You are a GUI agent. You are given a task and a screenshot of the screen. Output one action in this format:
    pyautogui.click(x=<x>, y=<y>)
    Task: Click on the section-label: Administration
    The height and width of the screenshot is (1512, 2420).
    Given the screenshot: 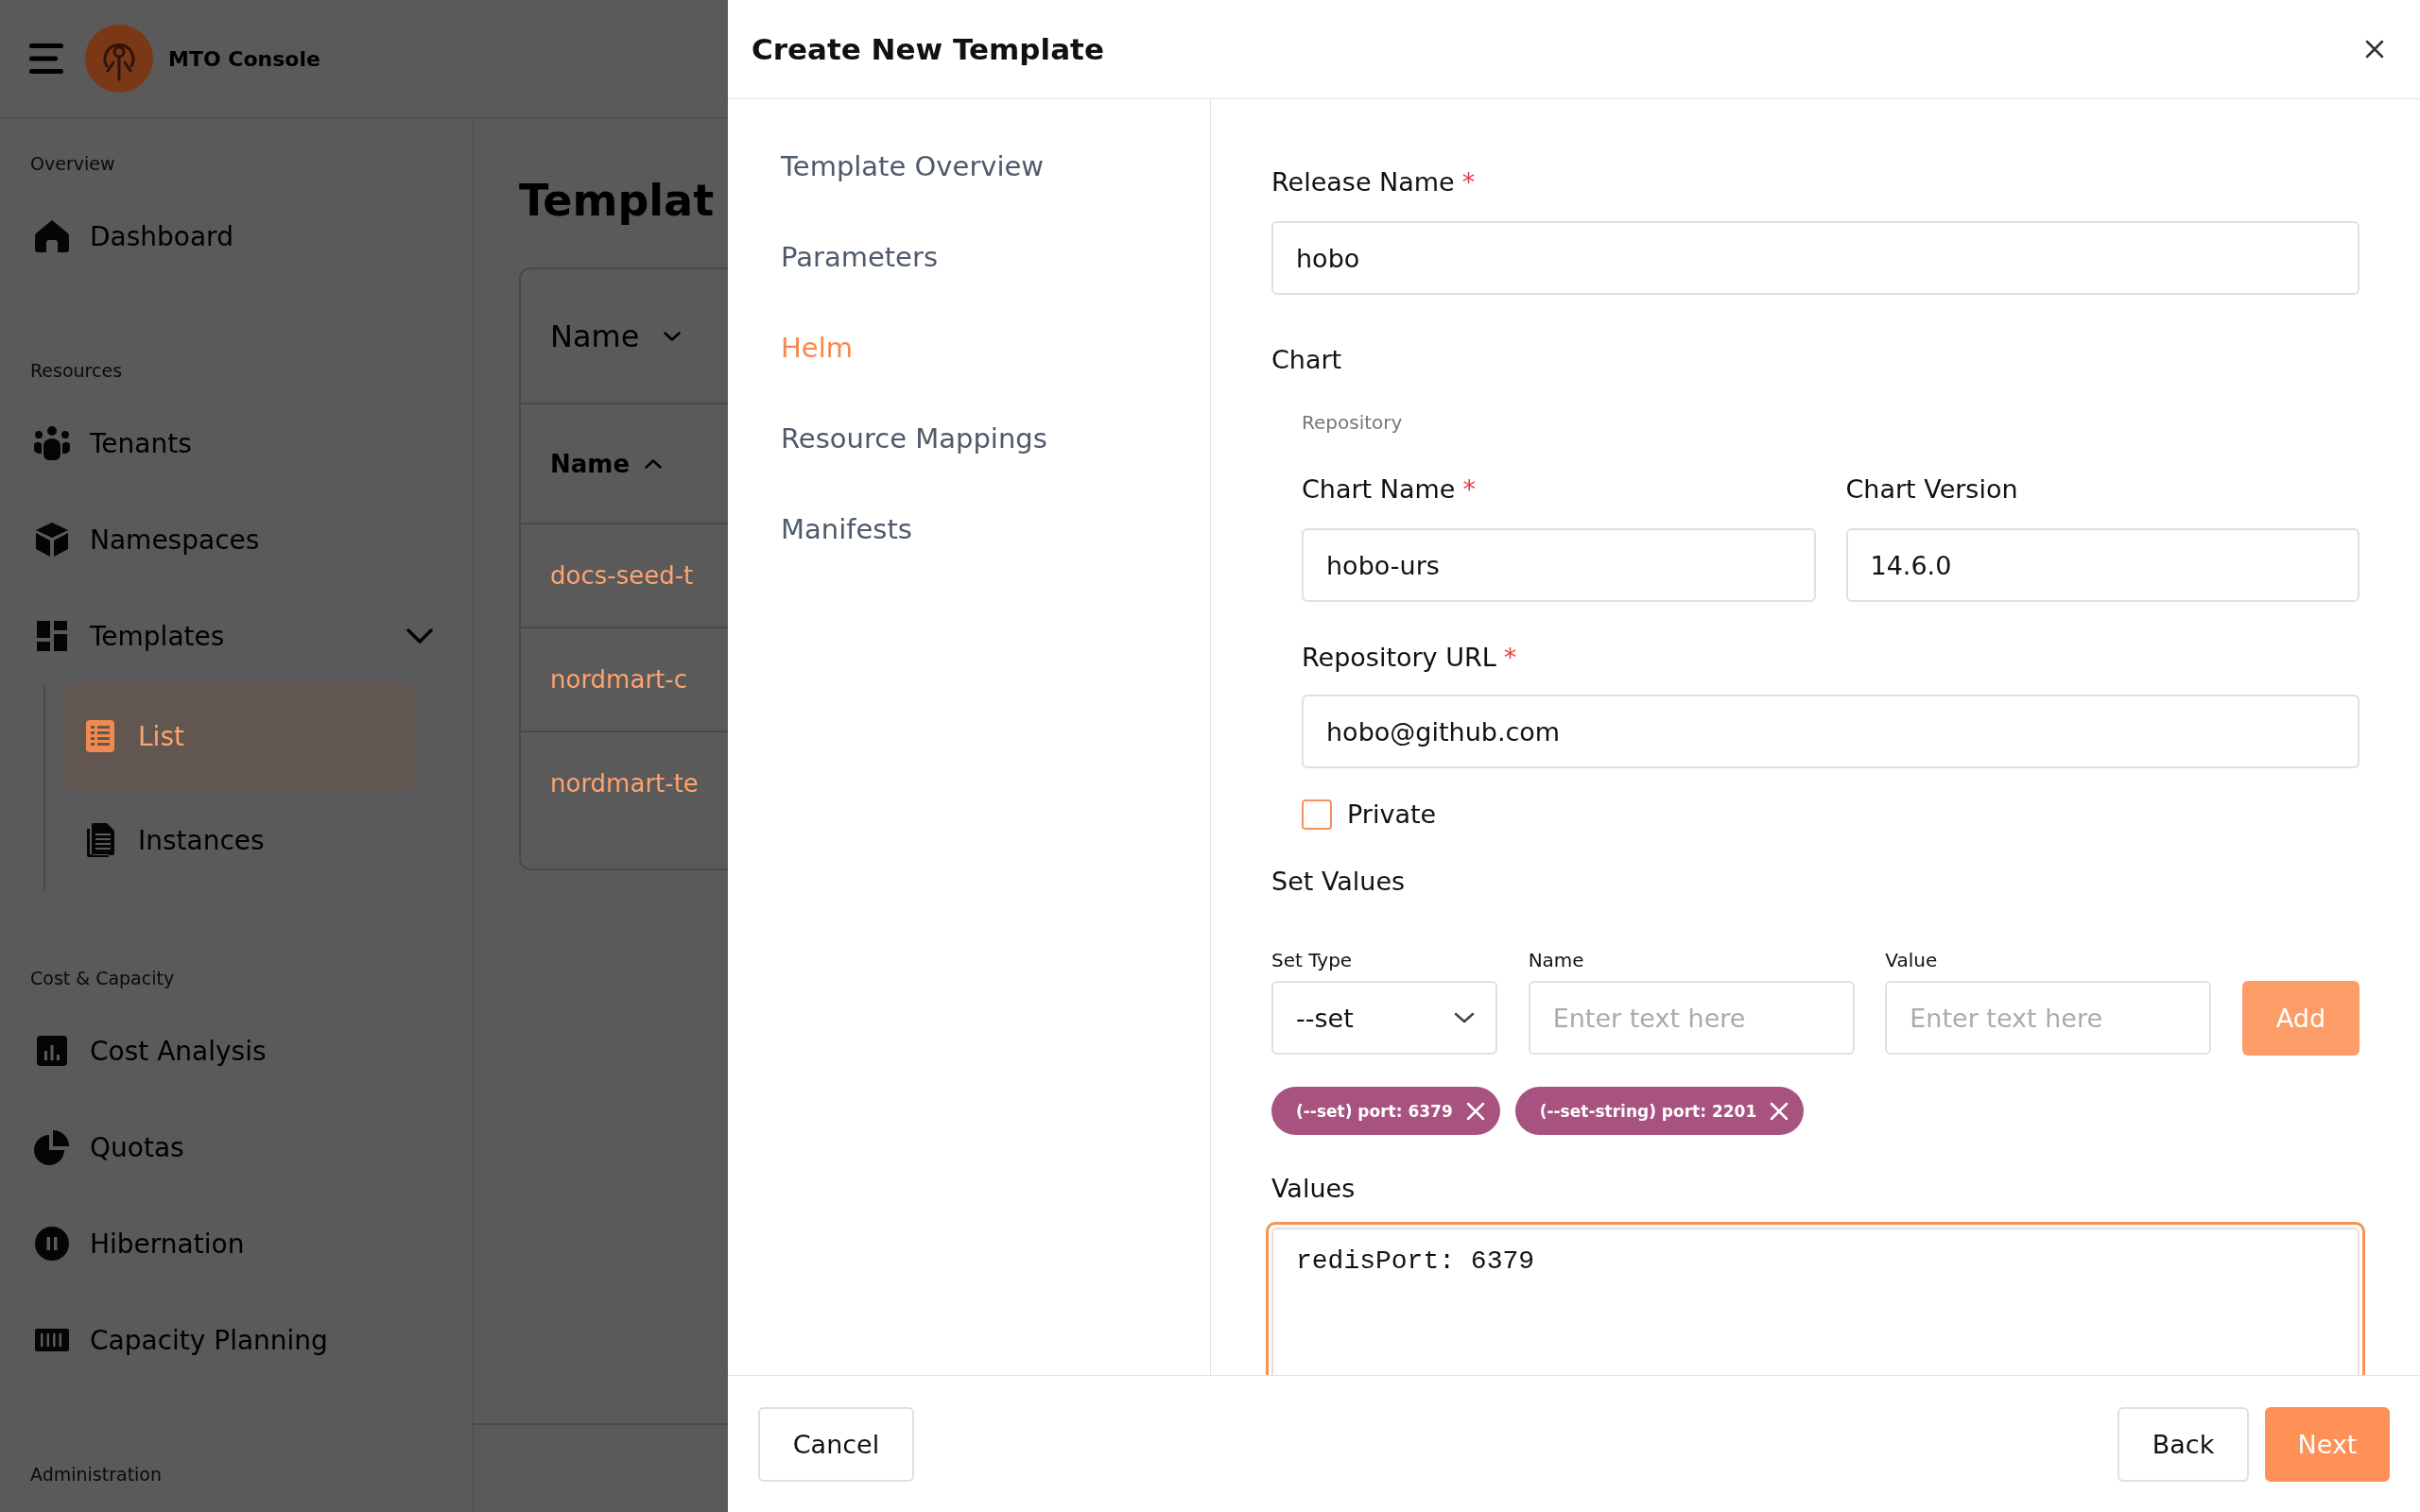 What is the action you would take?
    pyautogui.click(x=97, y=1474)
    